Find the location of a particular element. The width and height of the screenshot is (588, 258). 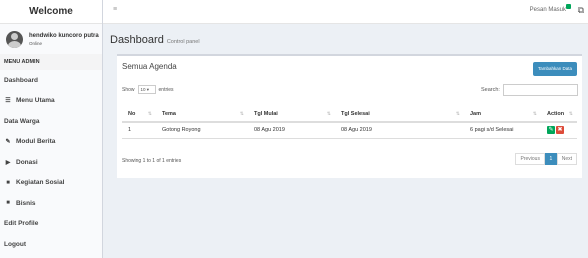

pagination: Previous 1 Next is located at coordinates (546, 159).